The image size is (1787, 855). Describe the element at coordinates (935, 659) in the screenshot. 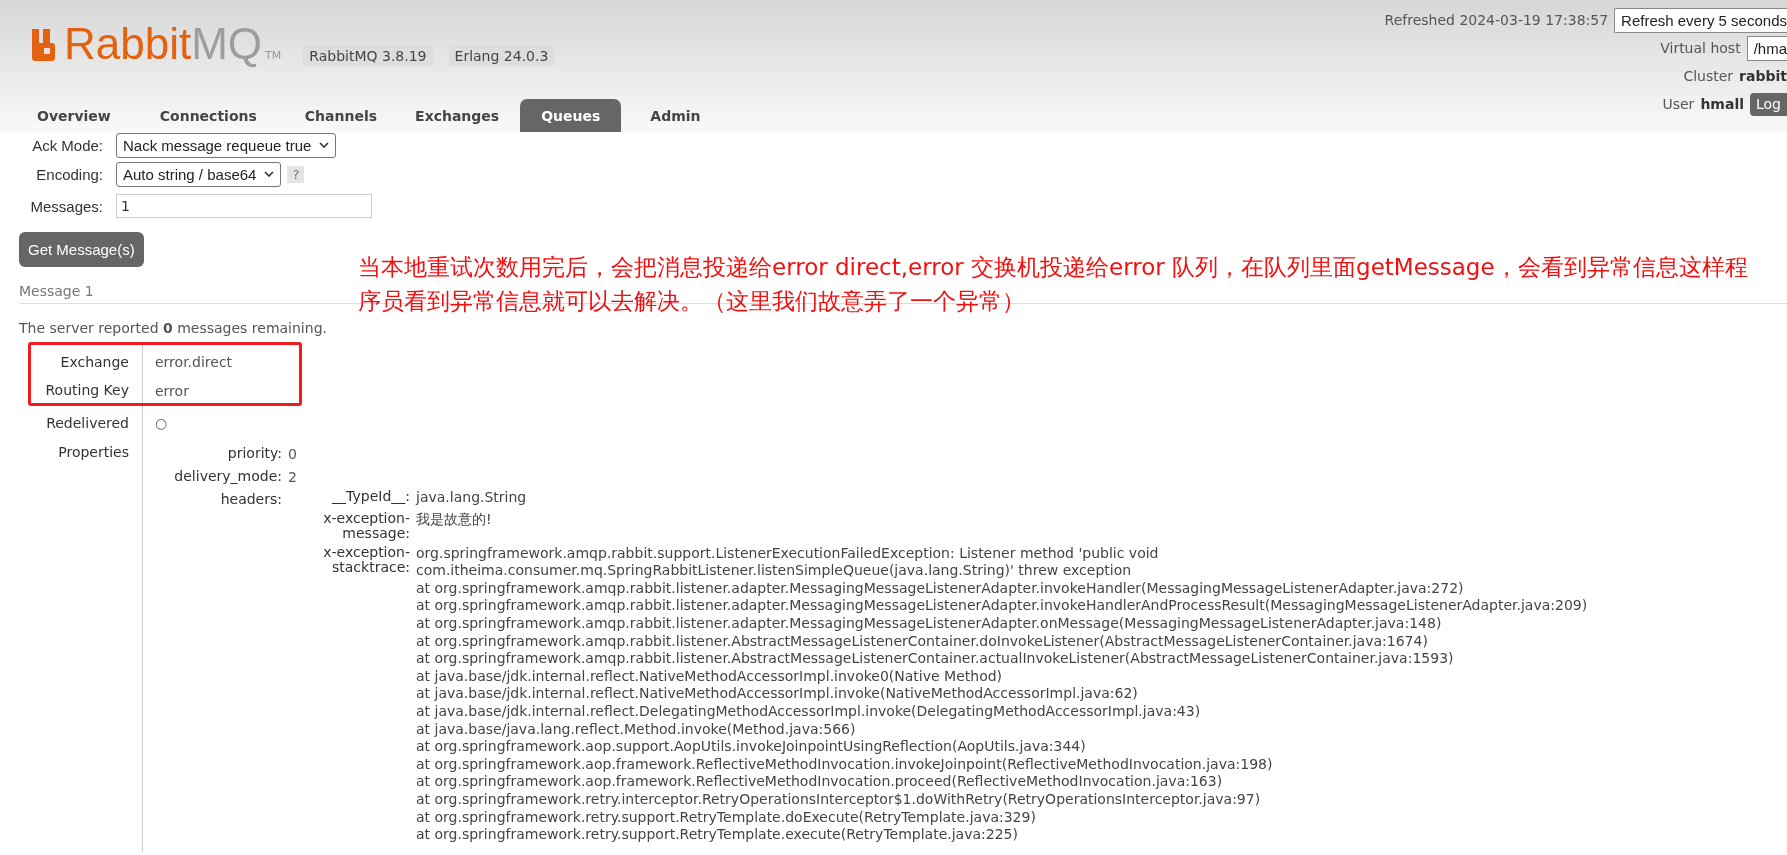

I see `header-value-line: at org.springframework.amqp.rabbit.listener.AbstractMessageListenerContainer.actualInvokeListener(AbstractMessageListenerContainer.java:1593)` at that location.